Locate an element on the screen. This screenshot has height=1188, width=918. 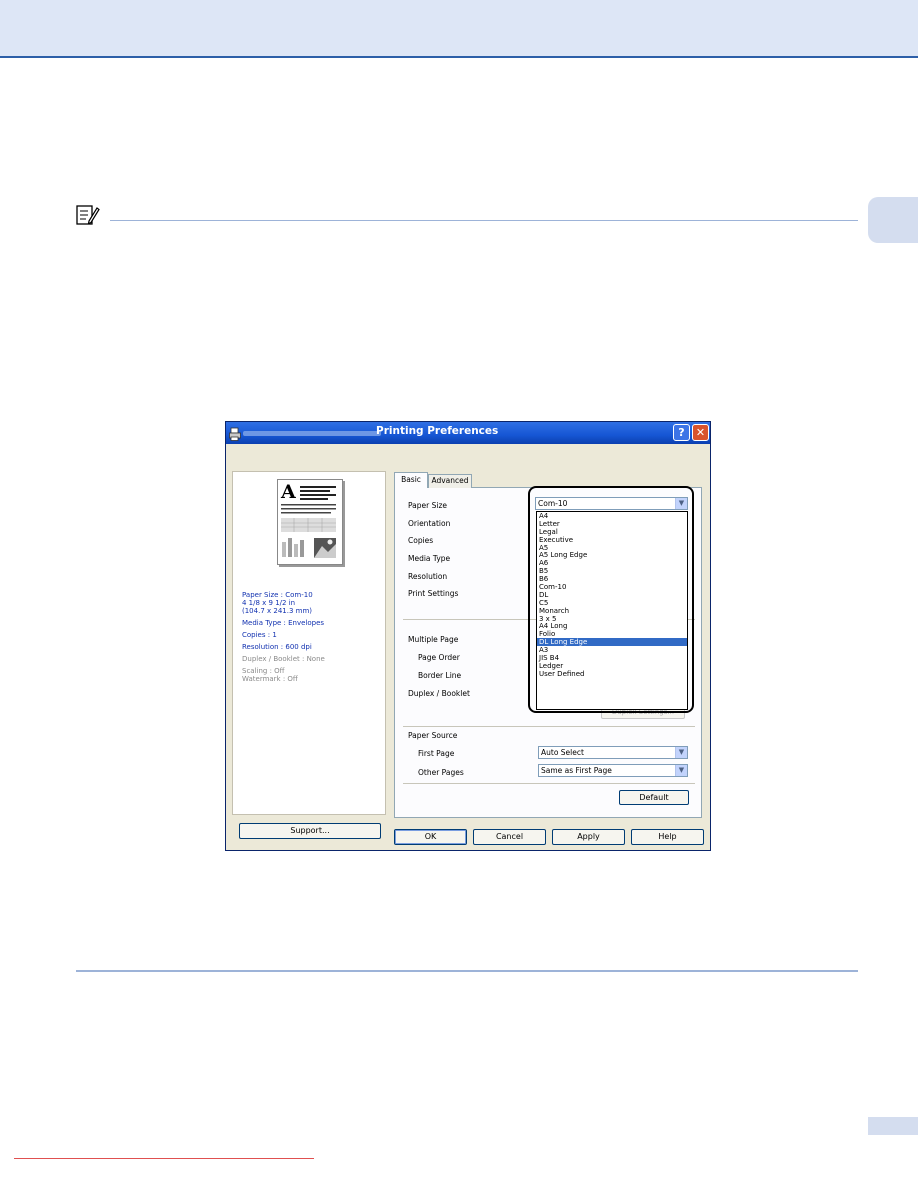
preview-illustration is located at coordinates (308, 522).